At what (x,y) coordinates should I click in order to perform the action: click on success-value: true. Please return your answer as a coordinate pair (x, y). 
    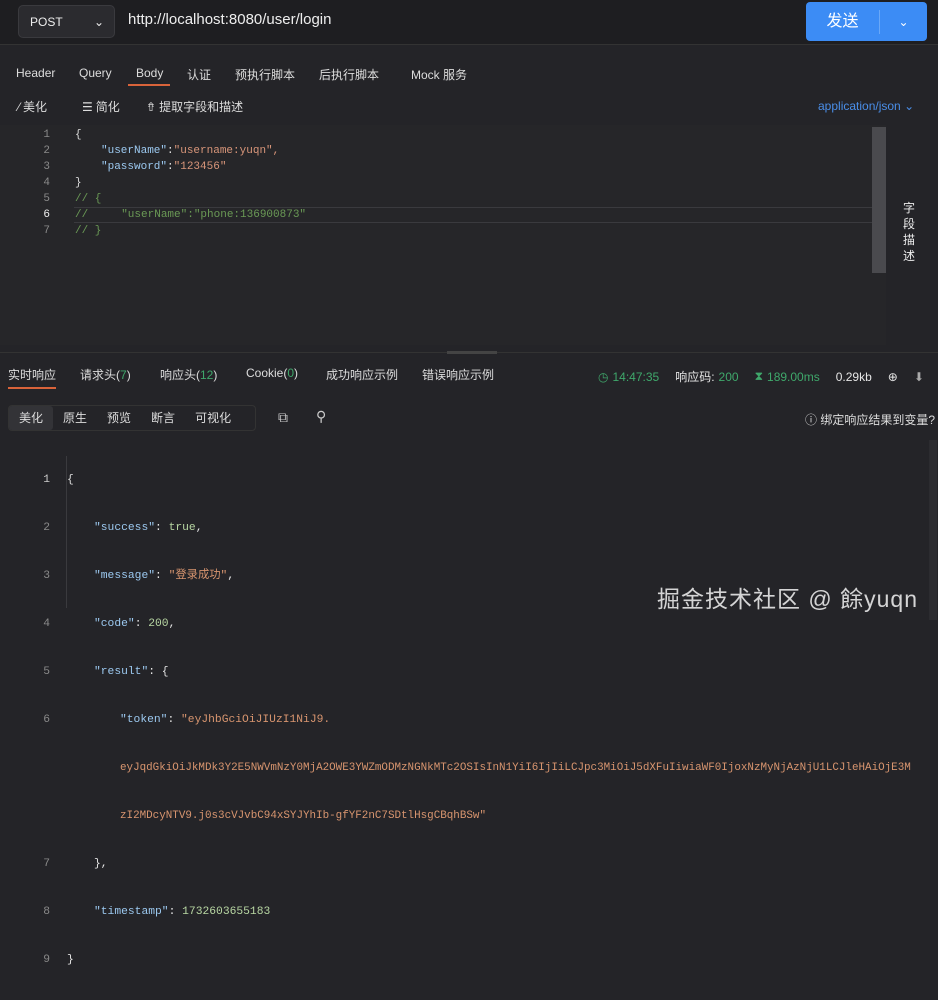
    Looking at the image, I should click on (182, 528).